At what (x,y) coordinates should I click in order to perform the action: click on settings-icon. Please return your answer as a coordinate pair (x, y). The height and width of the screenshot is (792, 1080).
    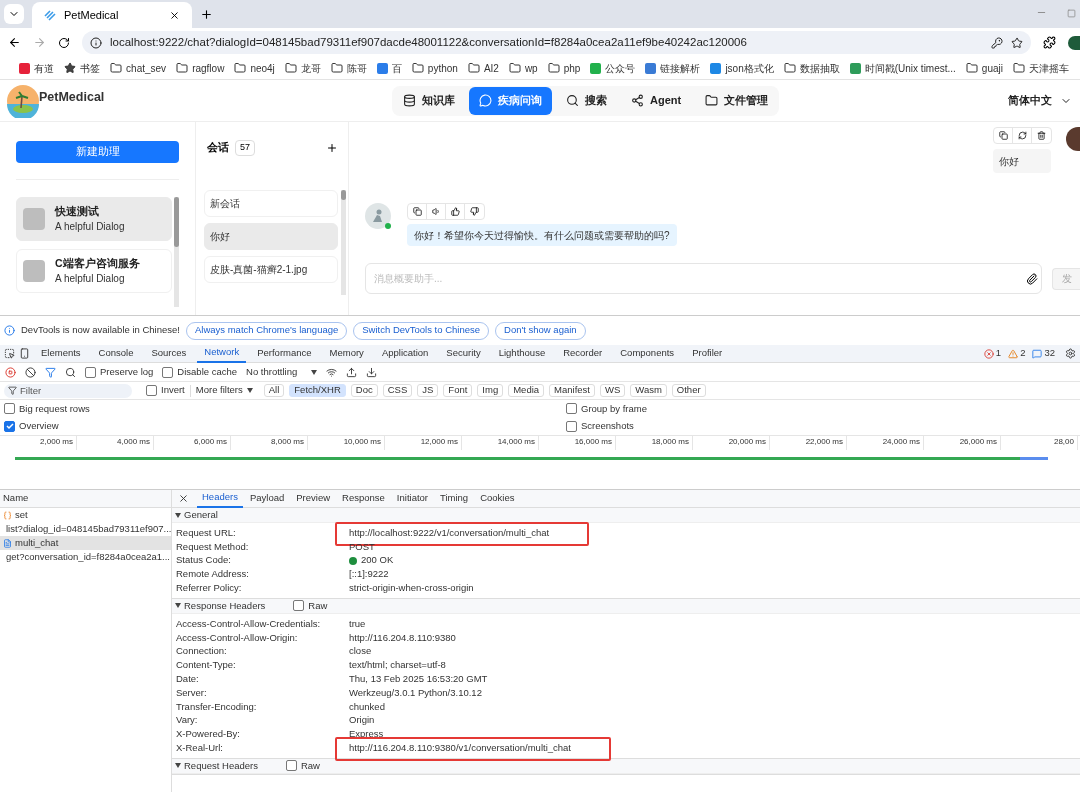
    Looking at the image, I should click on (1070, 353).